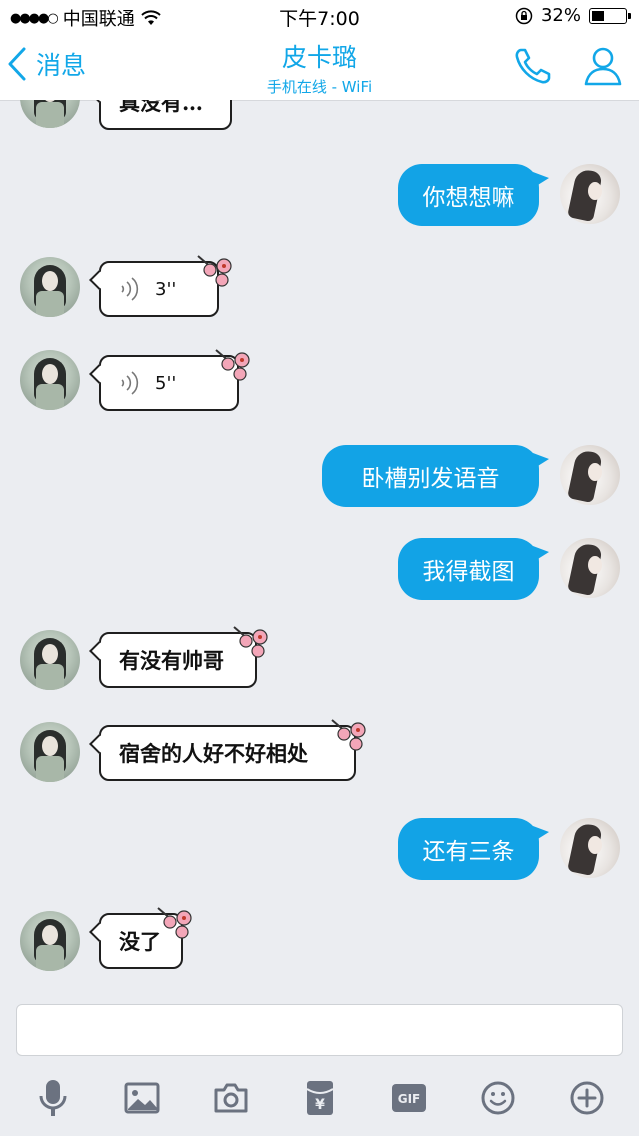  I want to click on message-text: 有没有帅哥, so click(171, 660).